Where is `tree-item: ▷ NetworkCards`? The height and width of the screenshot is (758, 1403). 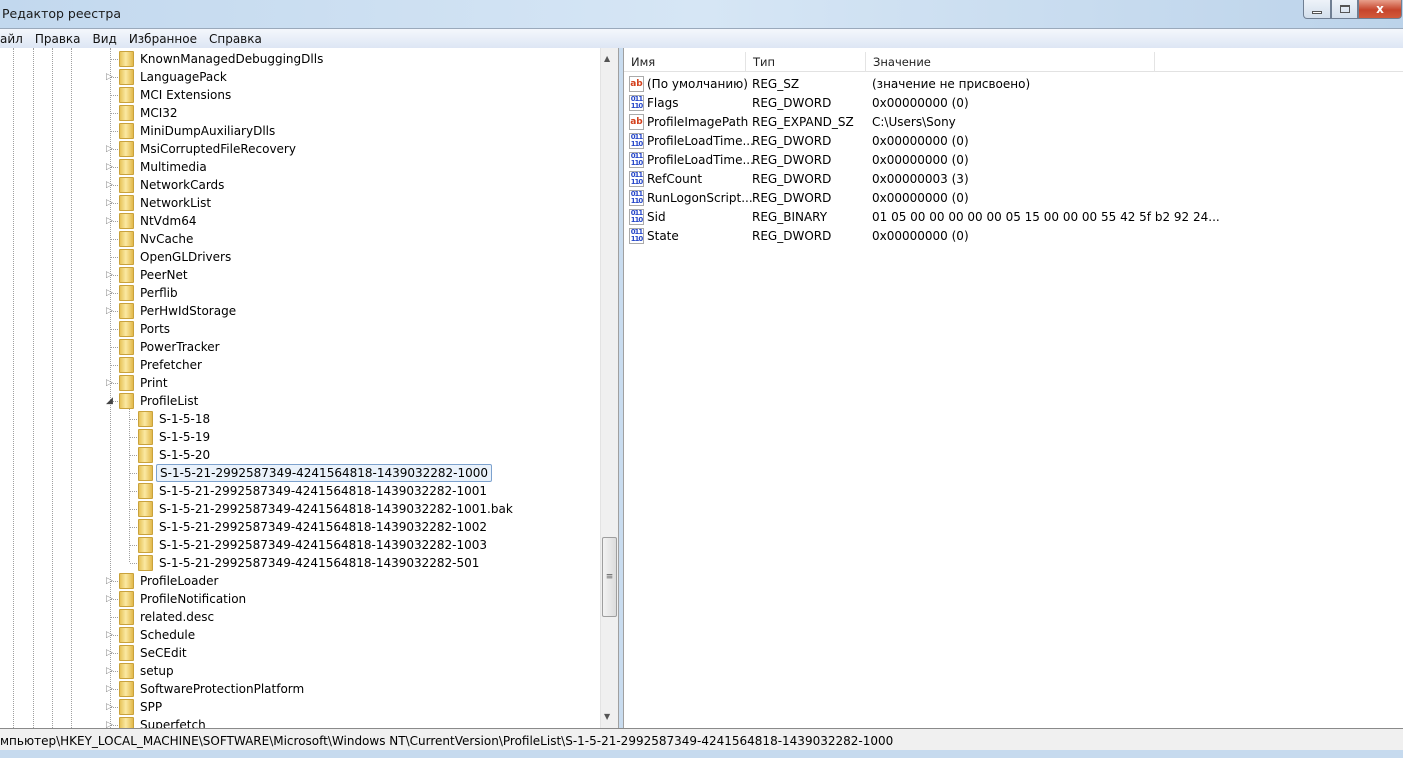 tree-item: ▷ NetworkCards is located at coordinates (300, 185).